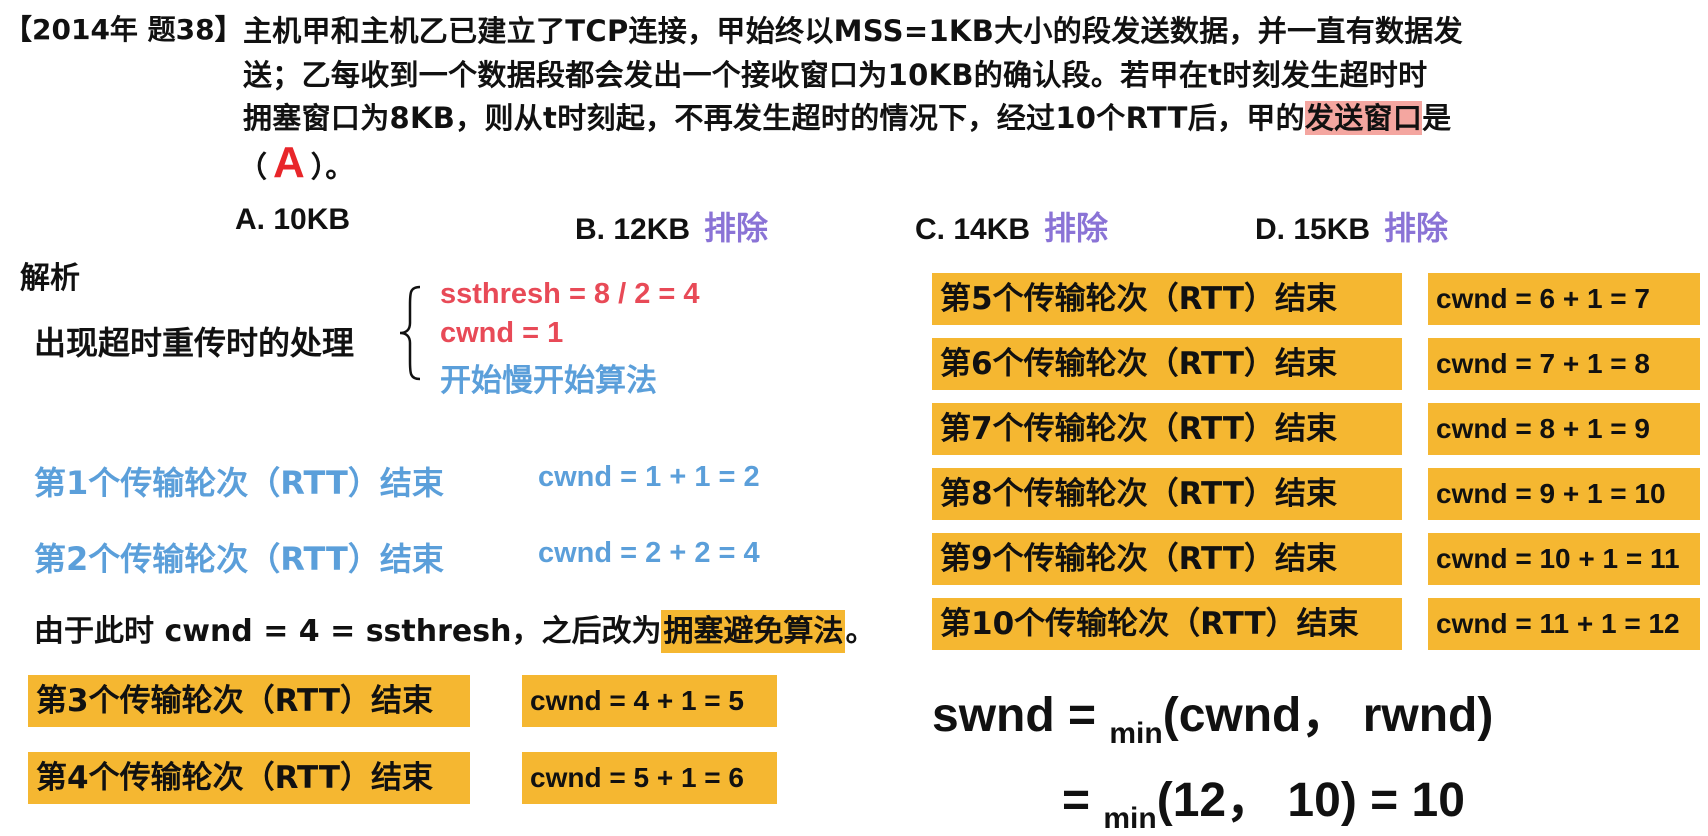 The width and height of the screenshot is (1708, 836). Describe the element at coordinates (502, 333) in the screenshot. I see `cwnd-reset-step: cwnd = 1` at that location.